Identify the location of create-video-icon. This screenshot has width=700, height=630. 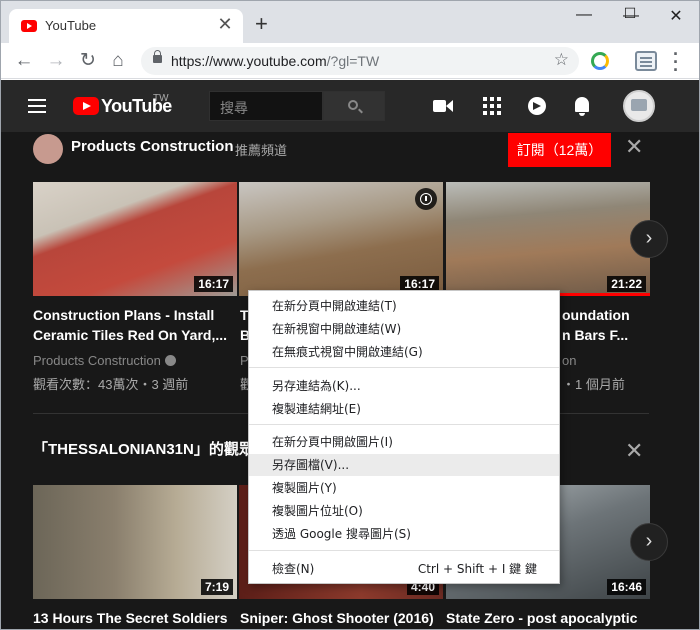
(444, 107).